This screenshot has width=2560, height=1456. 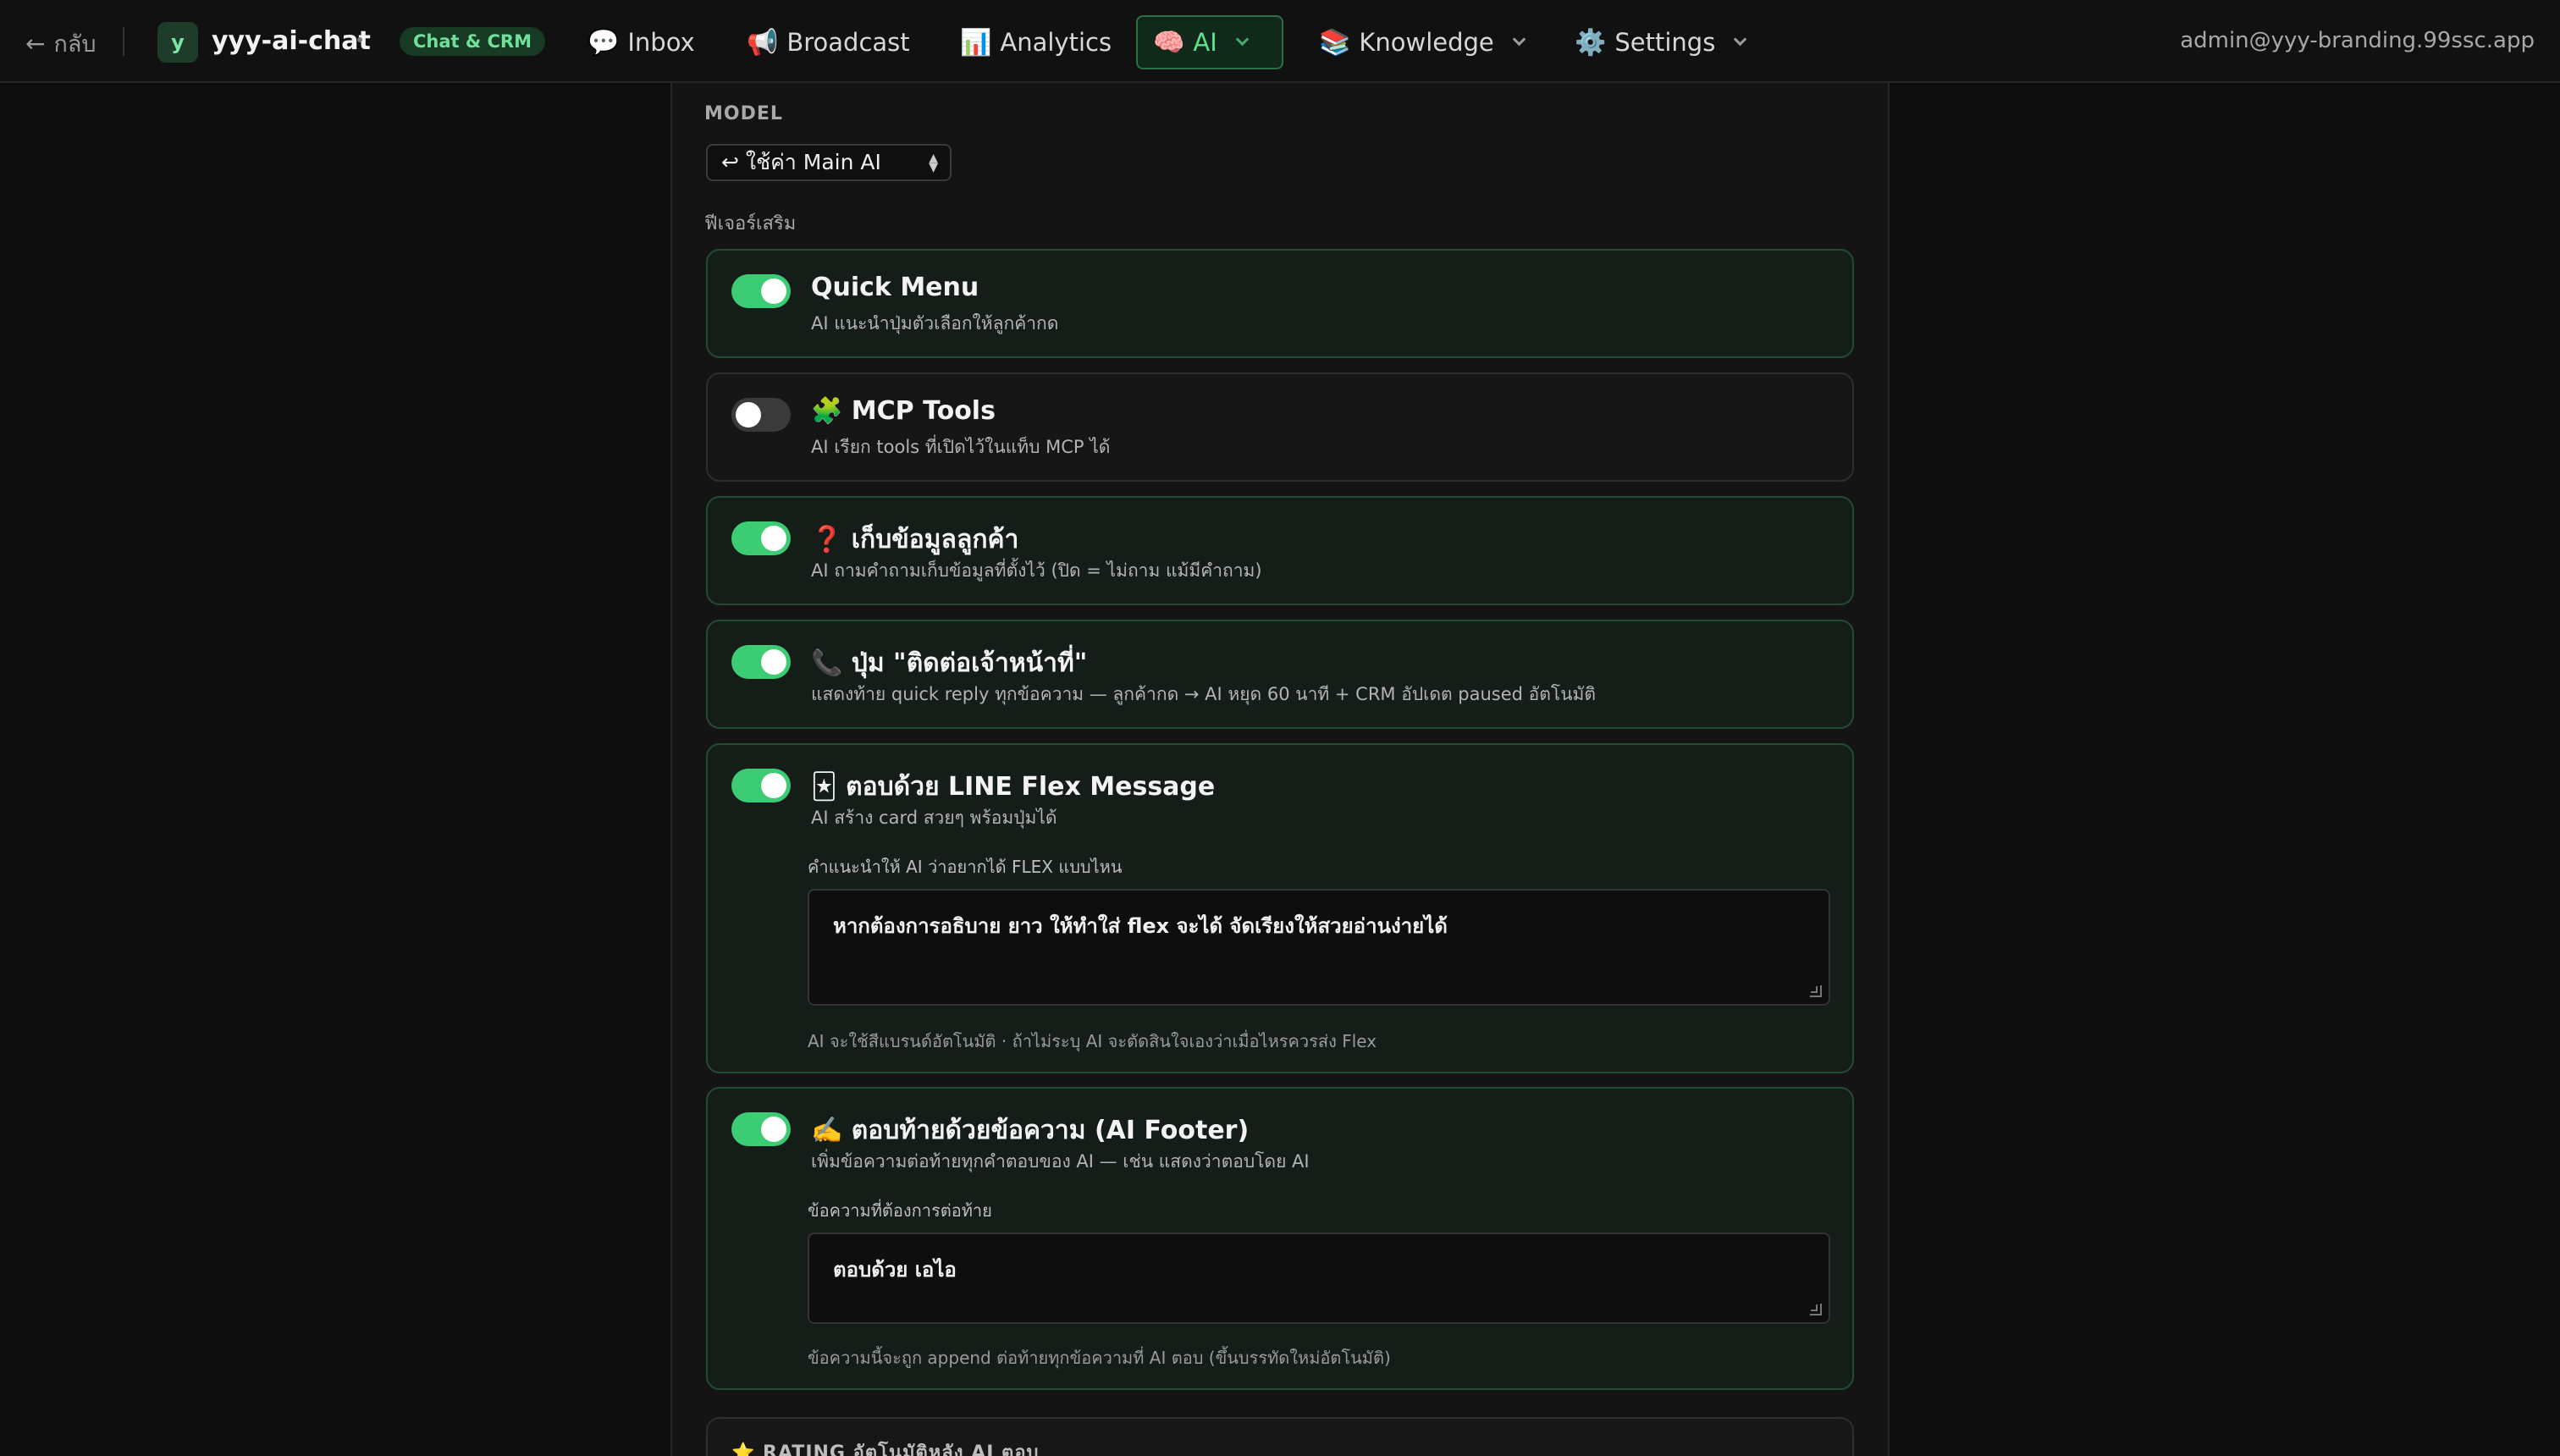 What do you see at coordinates (900, 1210) in the screenshot?
I see `footer-text-label: ข้อความที่ต้องการต่อท้าย` at bounding box center [900, 1210].